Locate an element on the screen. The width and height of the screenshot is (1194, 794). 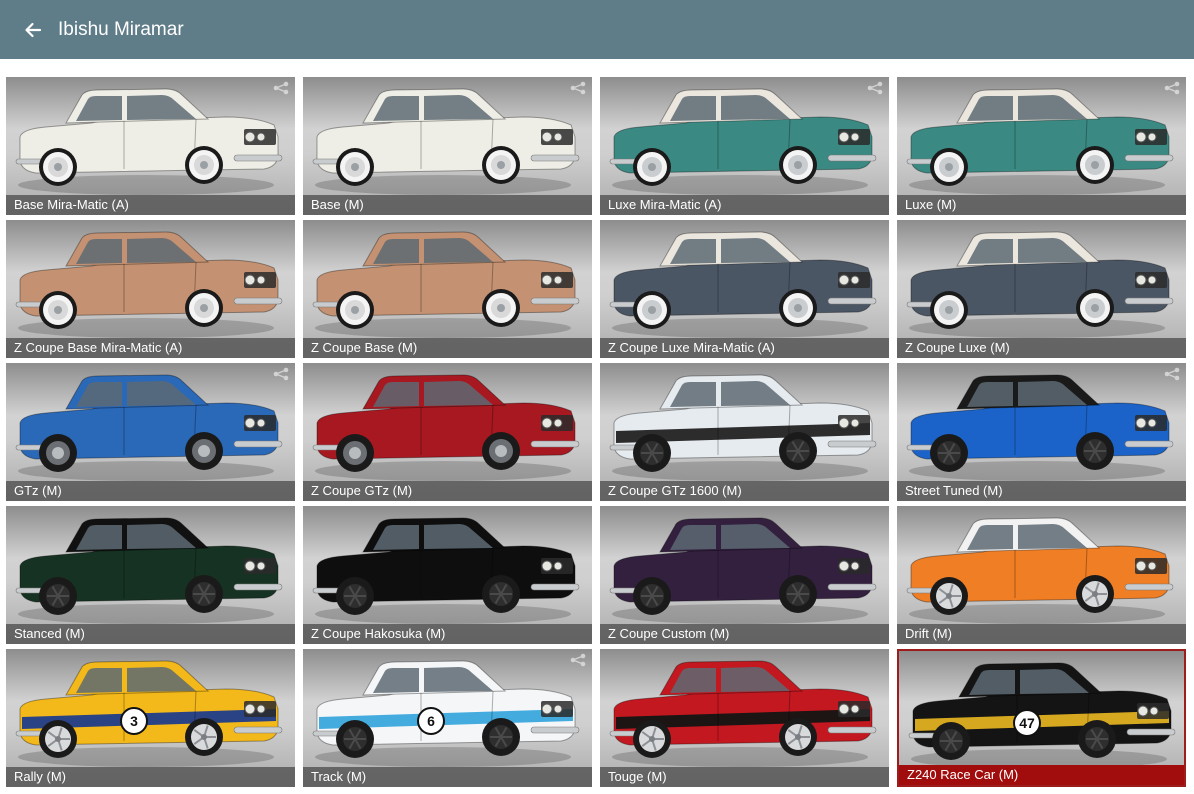
svg-text: 3 is located at coordinates (134, 721).